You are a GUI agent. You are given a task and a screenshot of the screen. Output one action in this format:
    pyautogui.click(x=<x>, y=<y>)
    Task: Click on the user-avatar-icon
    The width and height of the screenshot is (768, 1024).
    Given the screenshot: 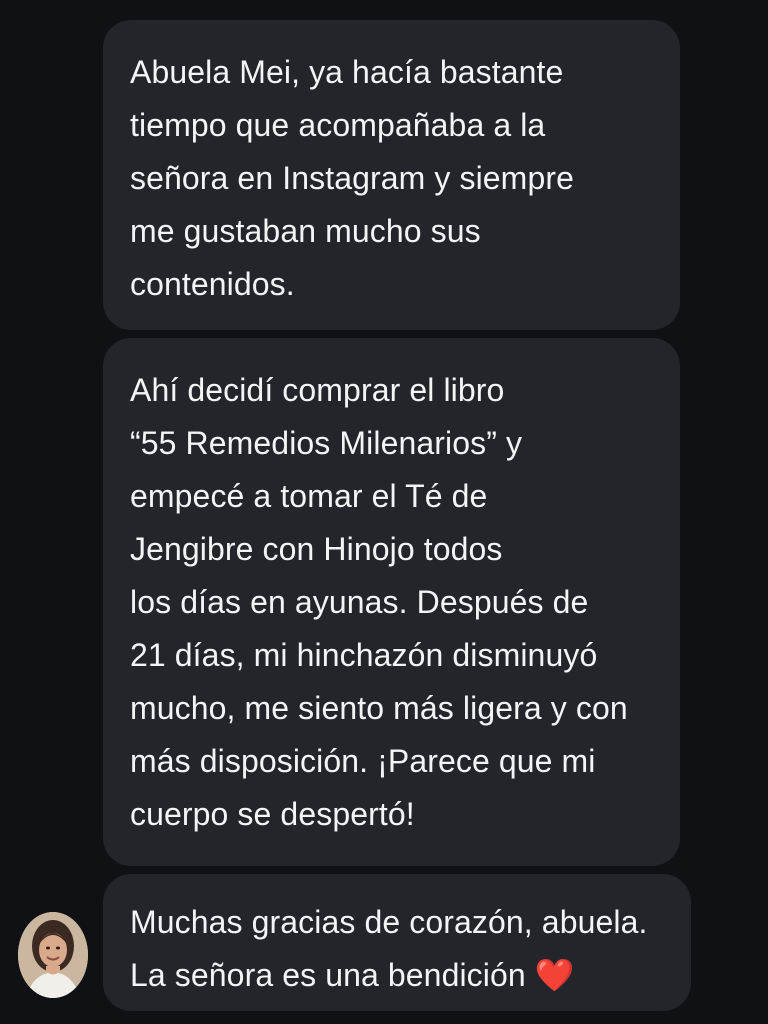 What is the action you would take?
    pyautogui.click(x=53, y=955)
    